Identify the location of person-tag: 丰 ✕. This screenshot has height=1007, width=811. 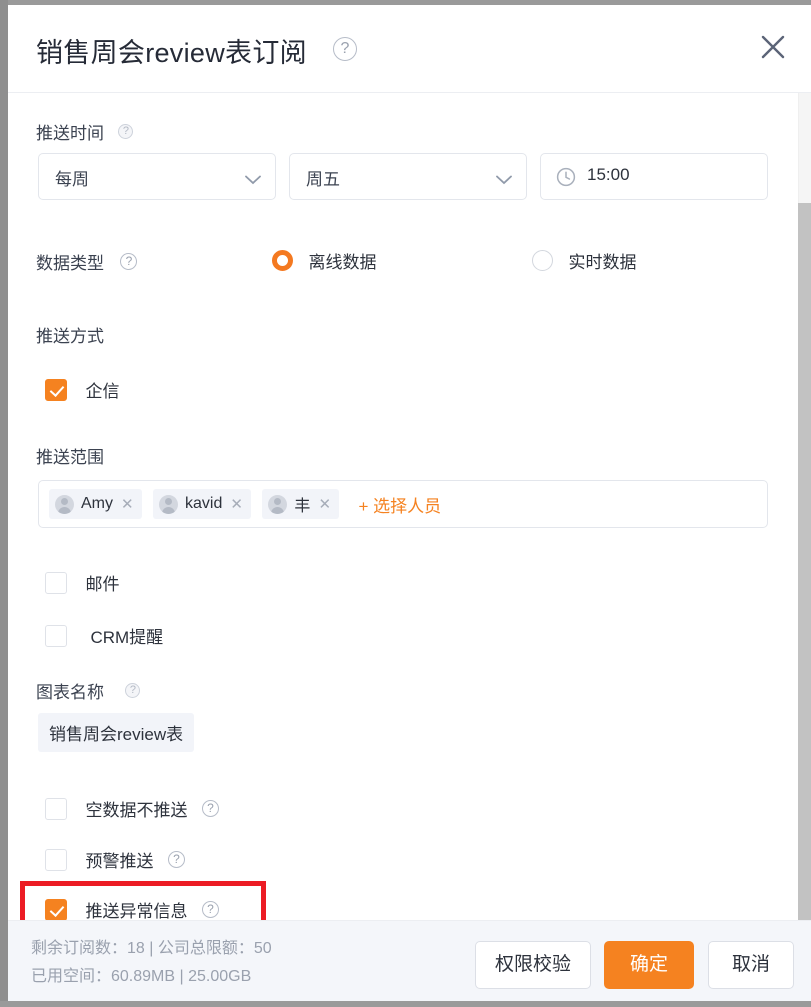
(301, 504).